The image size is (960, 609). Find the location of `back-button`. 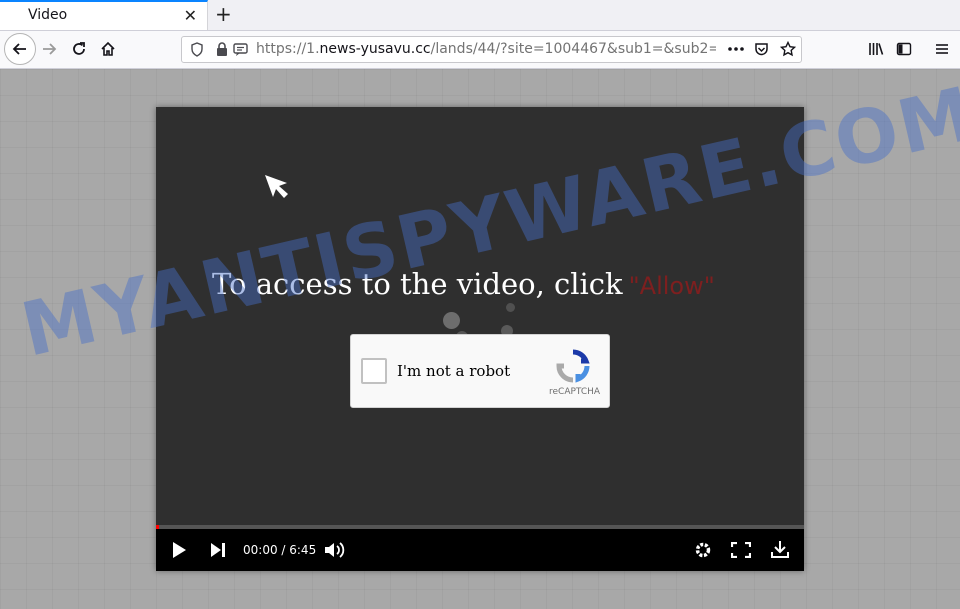

back-button is located at coordinates (20, 49).